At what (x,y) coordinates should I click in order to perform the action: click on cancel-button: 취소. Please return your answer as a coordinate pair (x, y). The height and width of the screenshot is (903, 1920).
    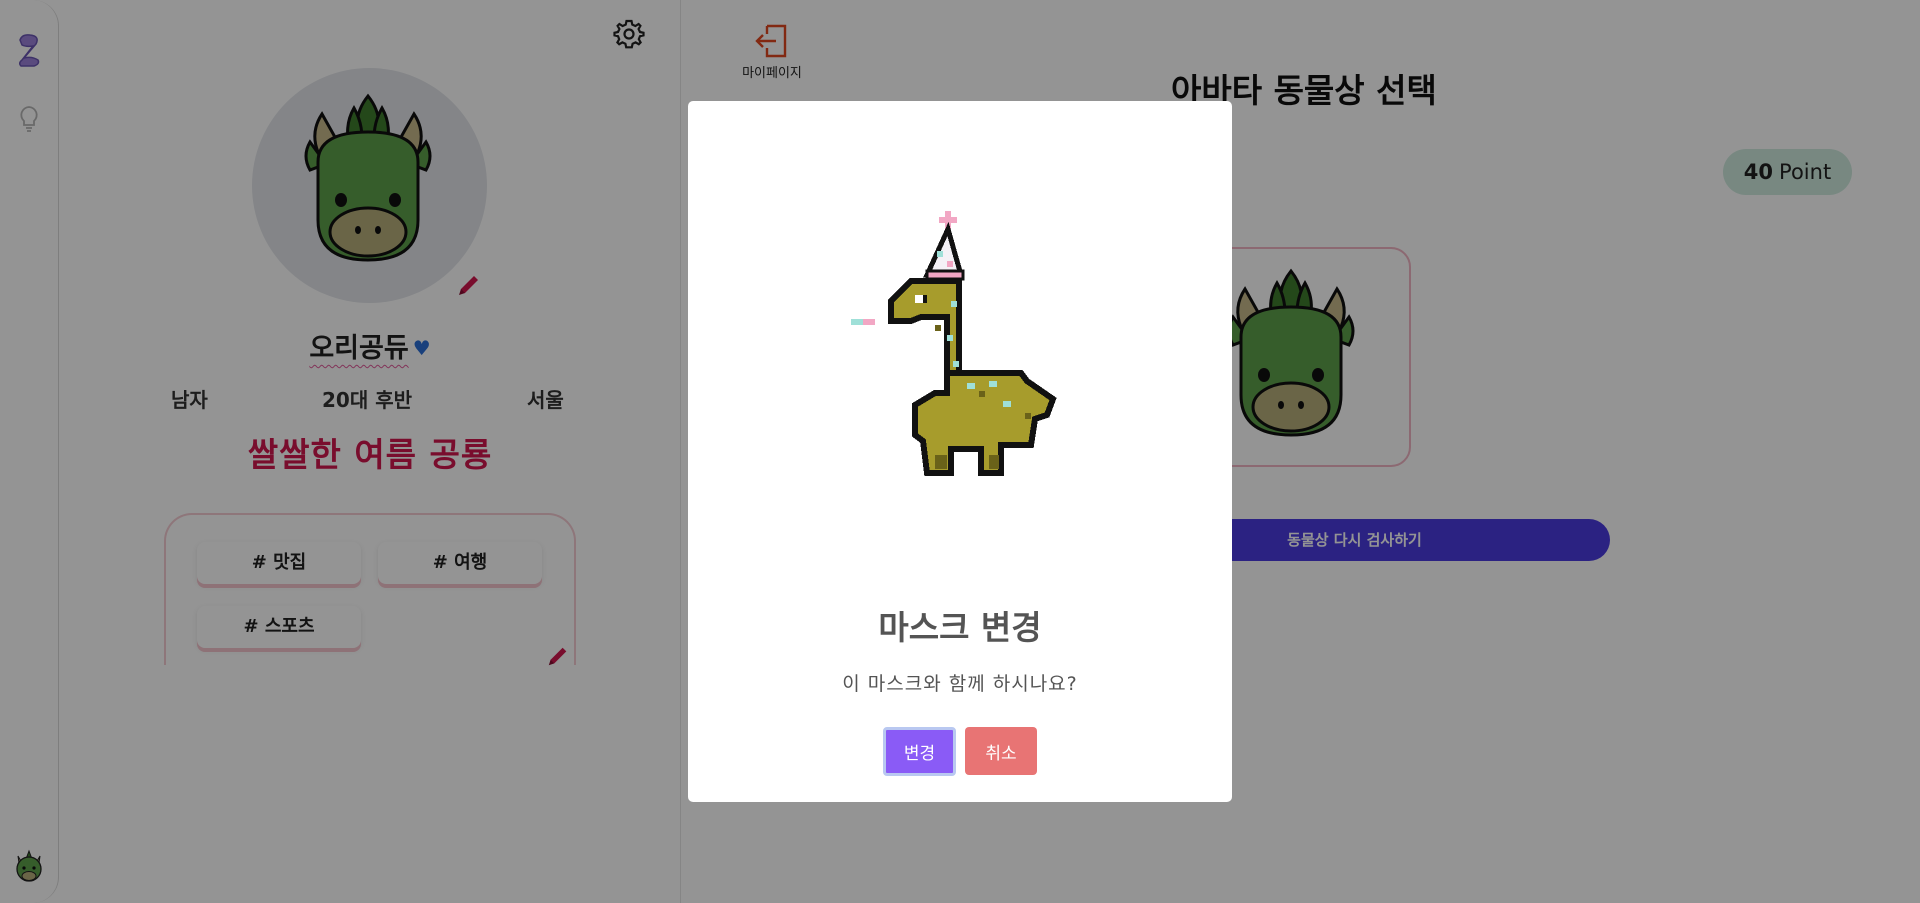
    Looking at the image, I should click on (1001, 751).